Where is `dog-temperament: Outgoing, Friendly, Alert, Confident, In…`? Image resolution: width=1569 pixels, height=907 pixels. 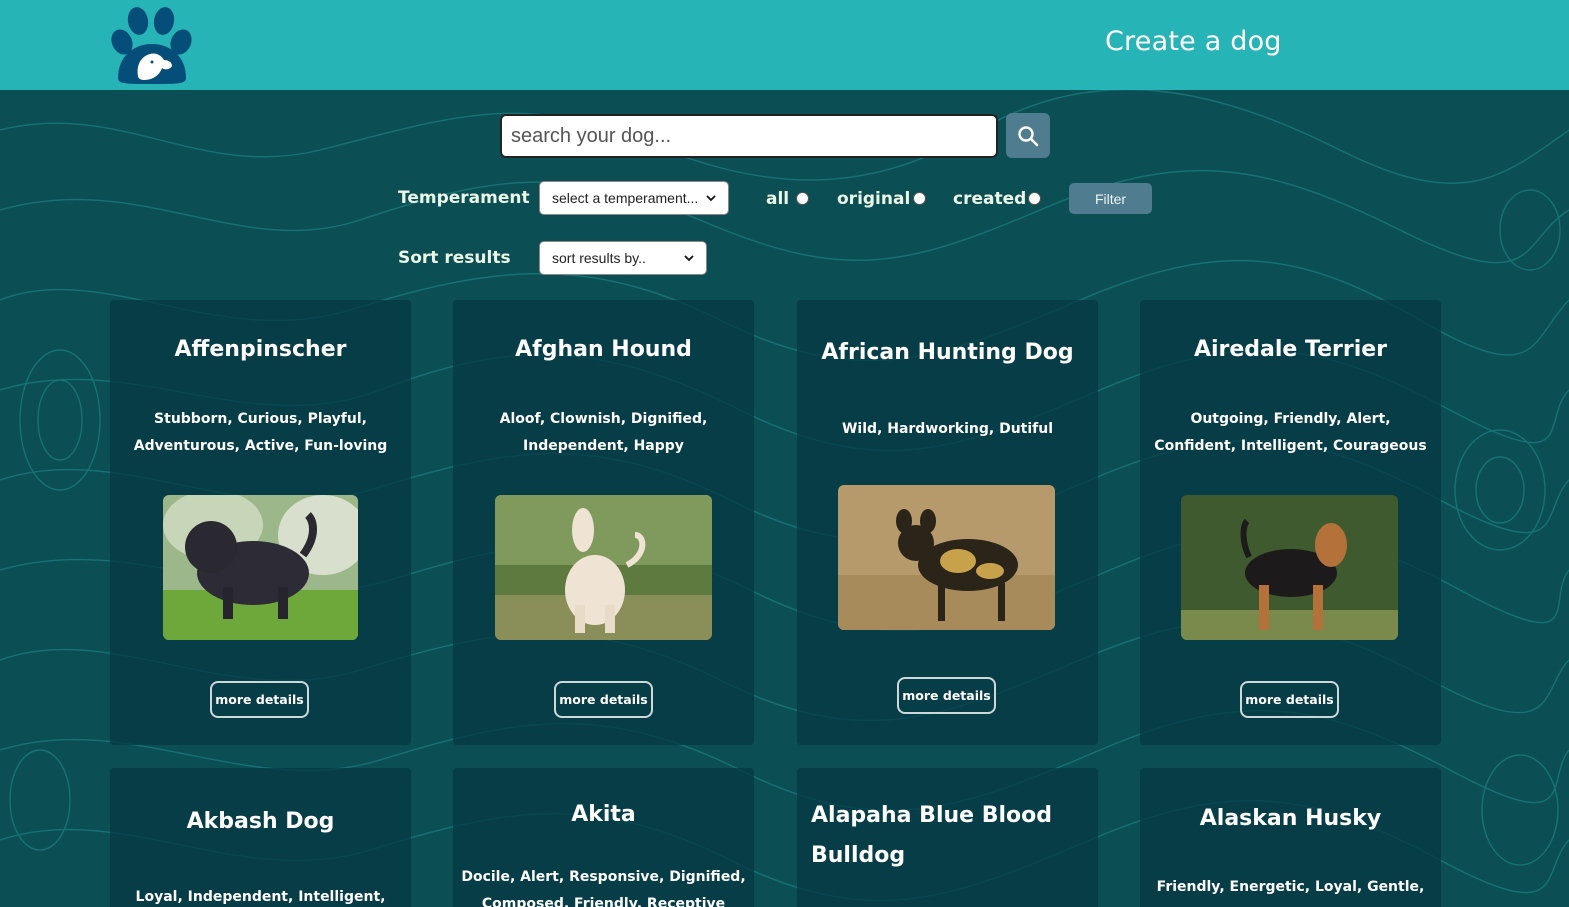 dog-temperament: Outgoing, Friendly, Alert, Confident, In… is located at coordinates (1290, 432).